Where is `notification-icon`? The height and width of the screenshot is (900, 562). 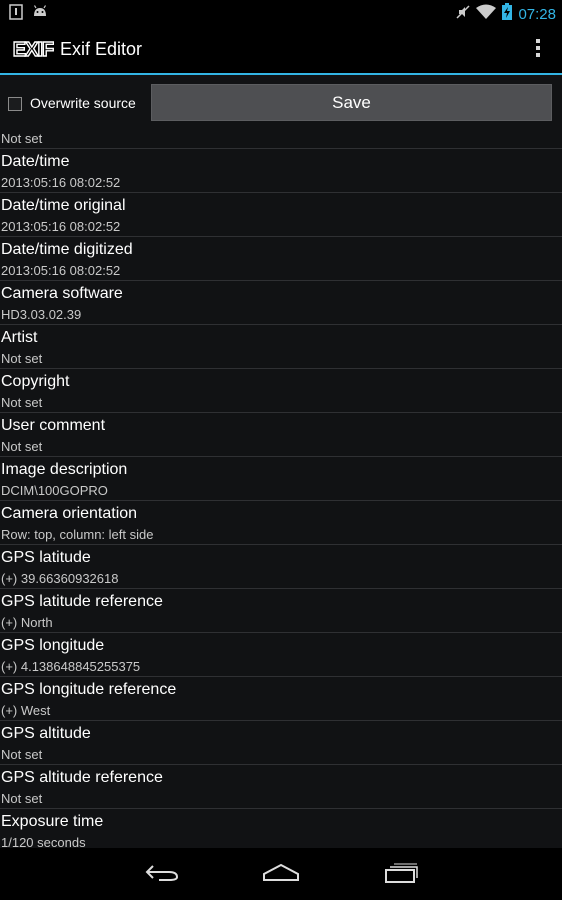
notification-icon is located at coordinates (16, 14).